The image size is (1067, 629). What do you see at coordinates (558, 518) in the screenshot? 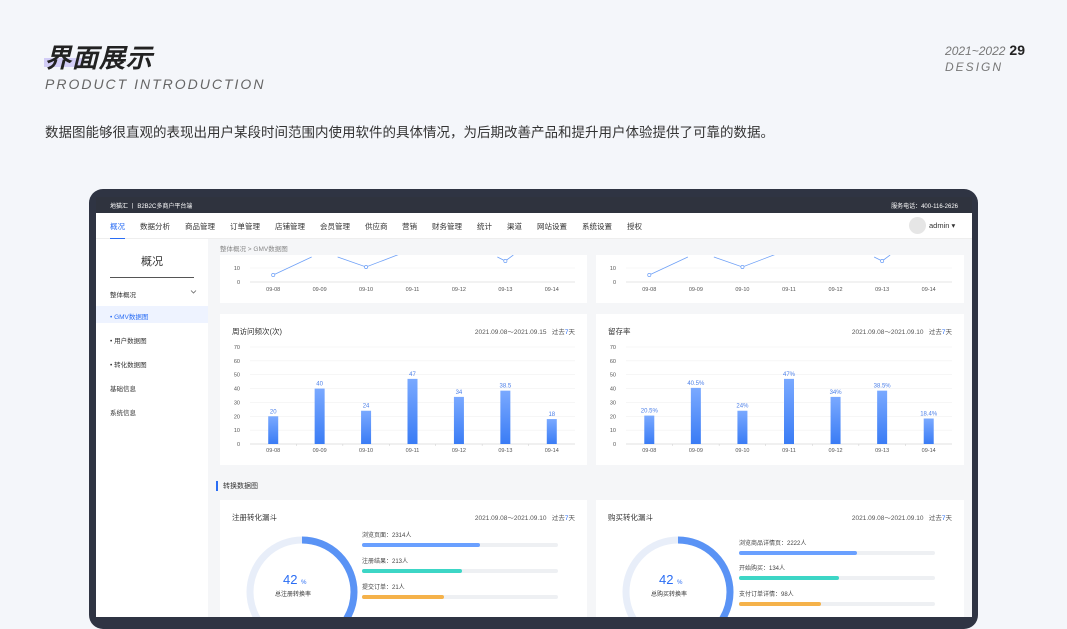
I see `period-prefix: 过去` at bounding box center [558, 518].